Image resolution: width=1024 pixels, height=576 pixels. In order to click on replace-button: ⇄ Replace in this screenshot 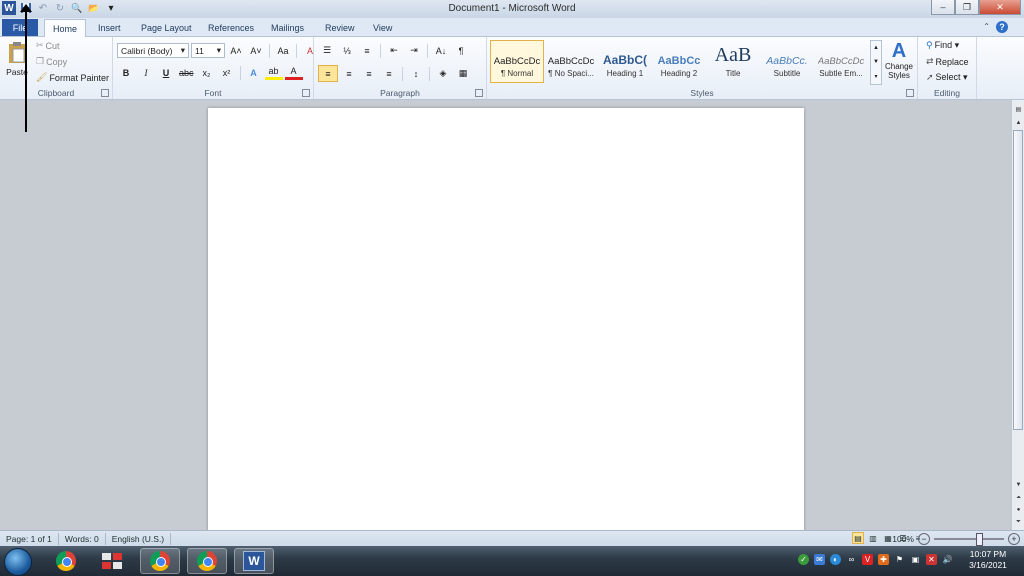, I will do `click(947, 61)`.